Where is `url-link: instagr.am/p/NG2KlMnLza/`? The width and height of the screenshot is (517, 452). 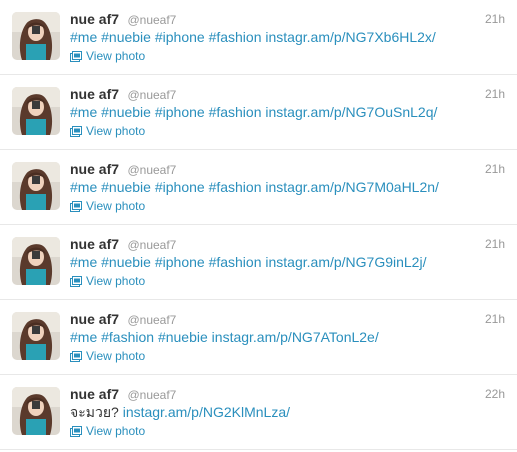 url-link: instagr.am/p/NG2KlMnLza/ is located at coordinates (206, 412).